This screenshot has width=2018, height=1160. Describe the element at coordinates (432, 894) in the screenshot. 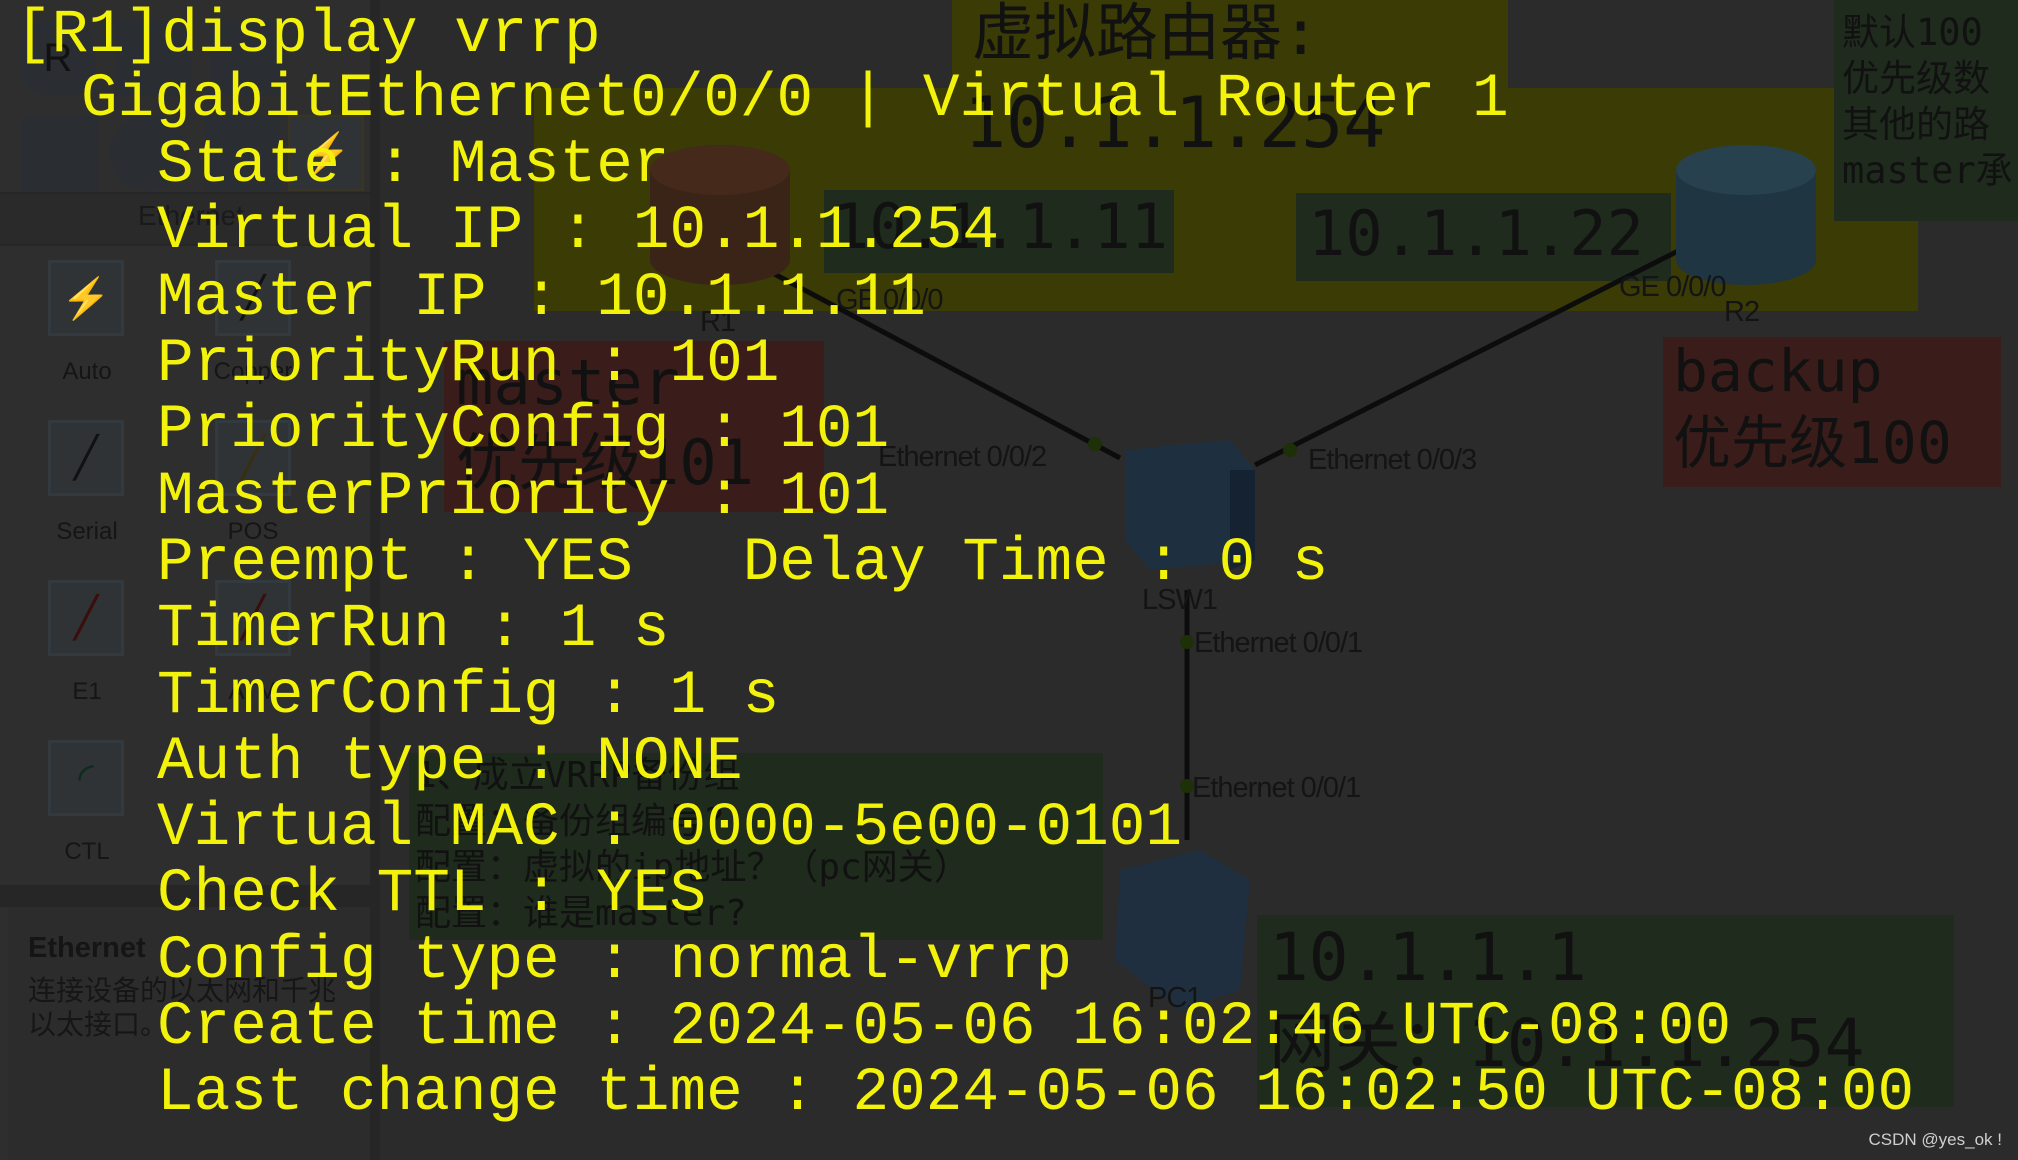

I see `terminal-line-check-ttl: Check TTL : YES` at that location.